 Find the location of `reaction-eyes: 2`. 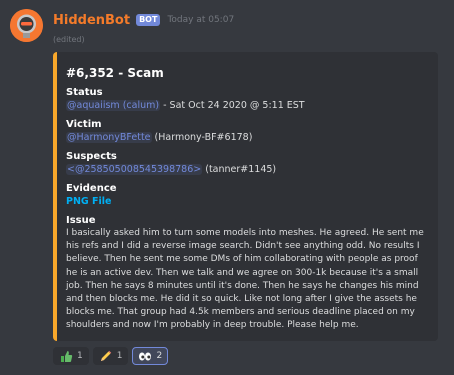

reaction-eyes: 2 is located at coordinates (150, 356).